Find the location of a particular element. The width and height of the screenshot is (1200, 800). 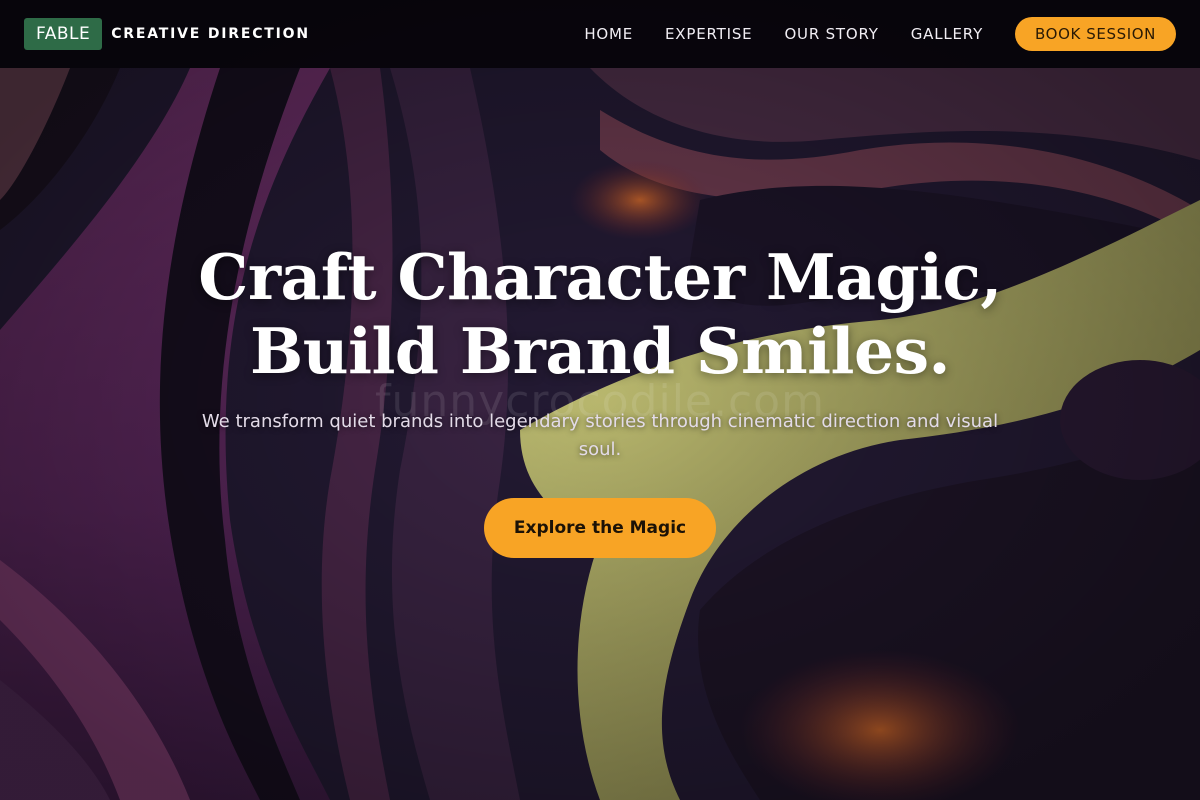

brand-logo: FABLE CREATIVE DIRECTION is located at coordinates (167, 34).